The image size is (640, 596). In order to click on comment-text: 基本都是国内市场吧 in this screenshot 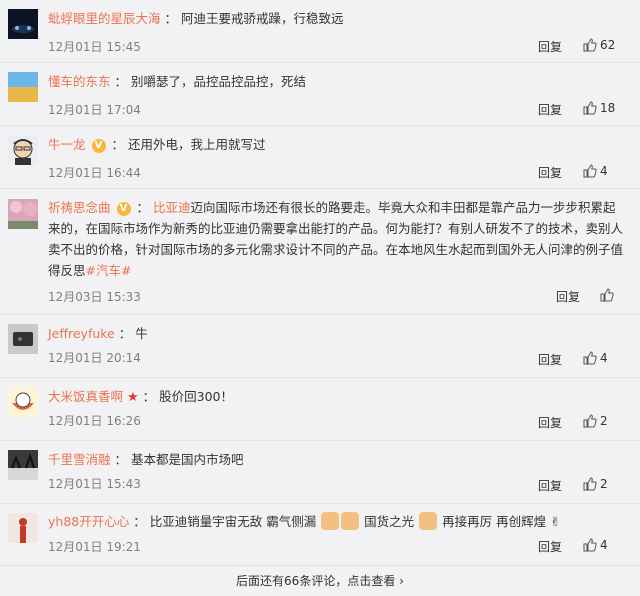, I will do `click(187, 459)`.